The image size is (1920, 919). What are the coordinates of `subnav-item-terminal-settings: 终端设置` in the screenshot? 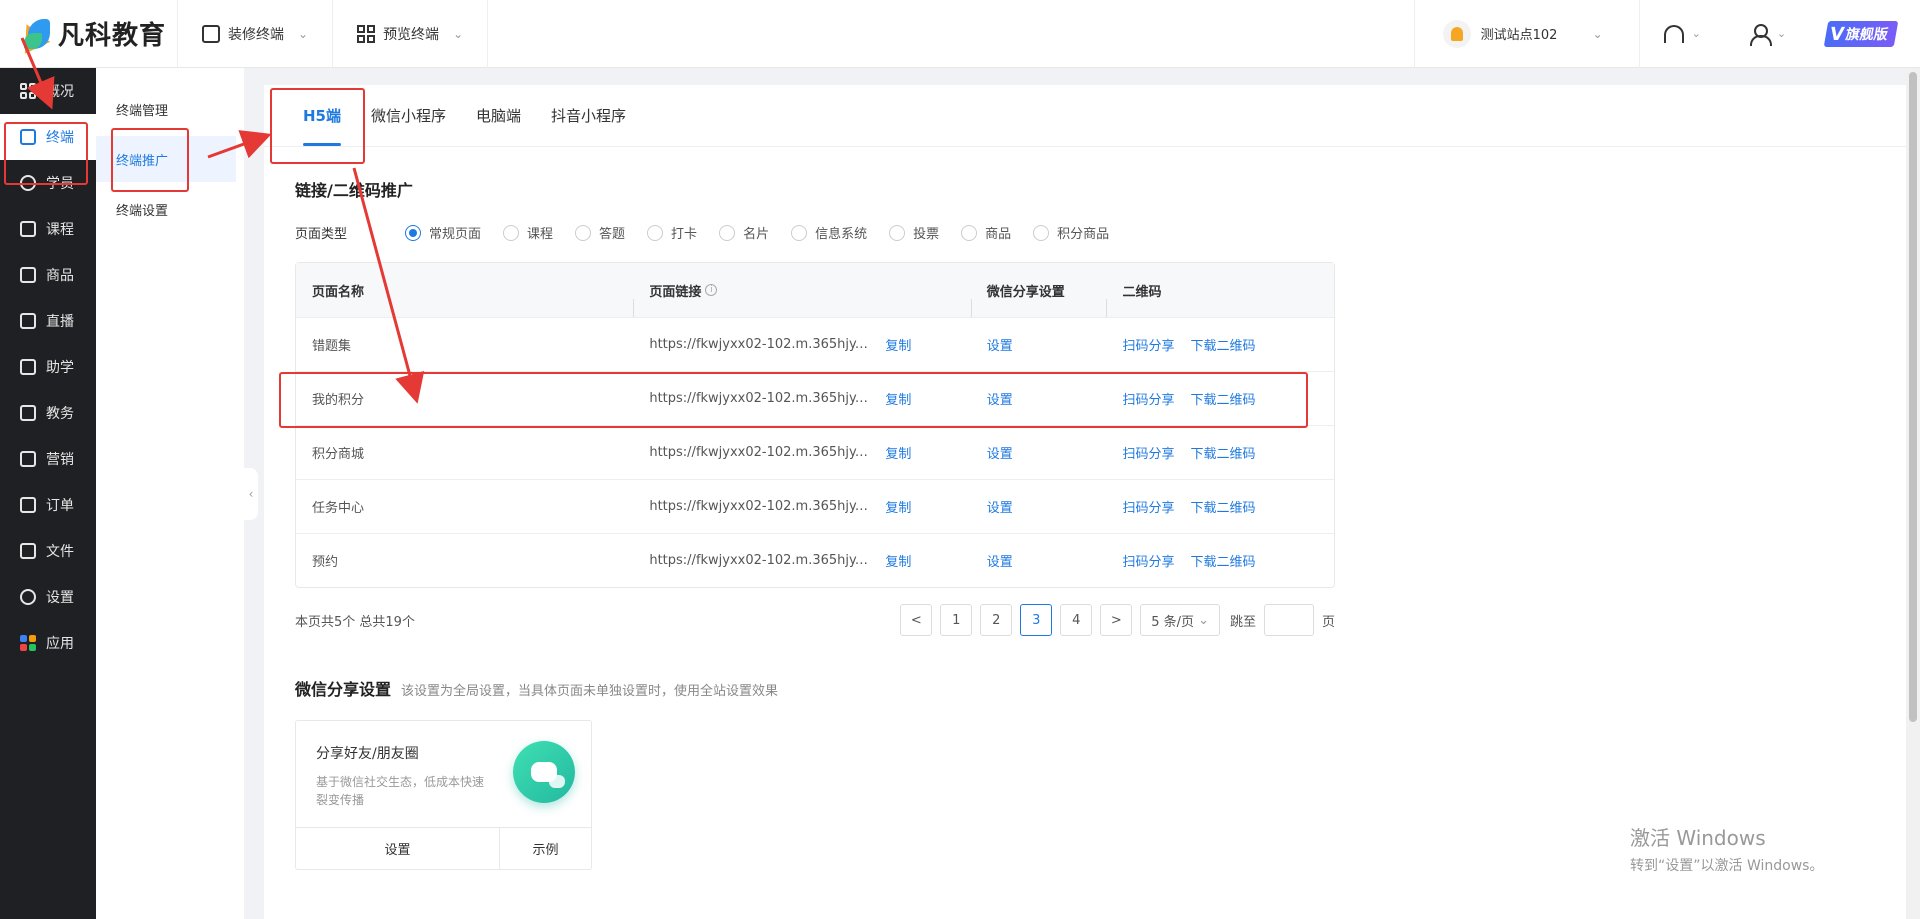 It's located at (170, 209).